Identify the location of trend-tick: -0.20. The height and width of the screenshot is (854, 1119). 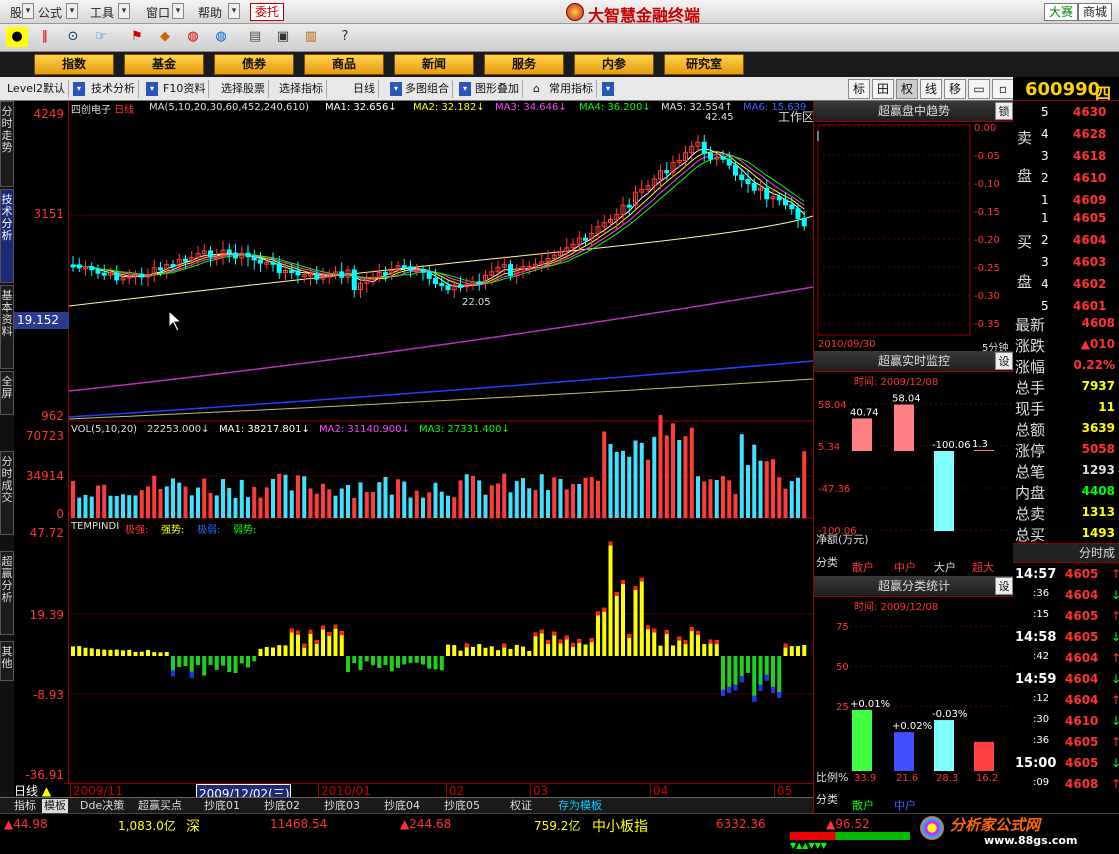
(987, 240).